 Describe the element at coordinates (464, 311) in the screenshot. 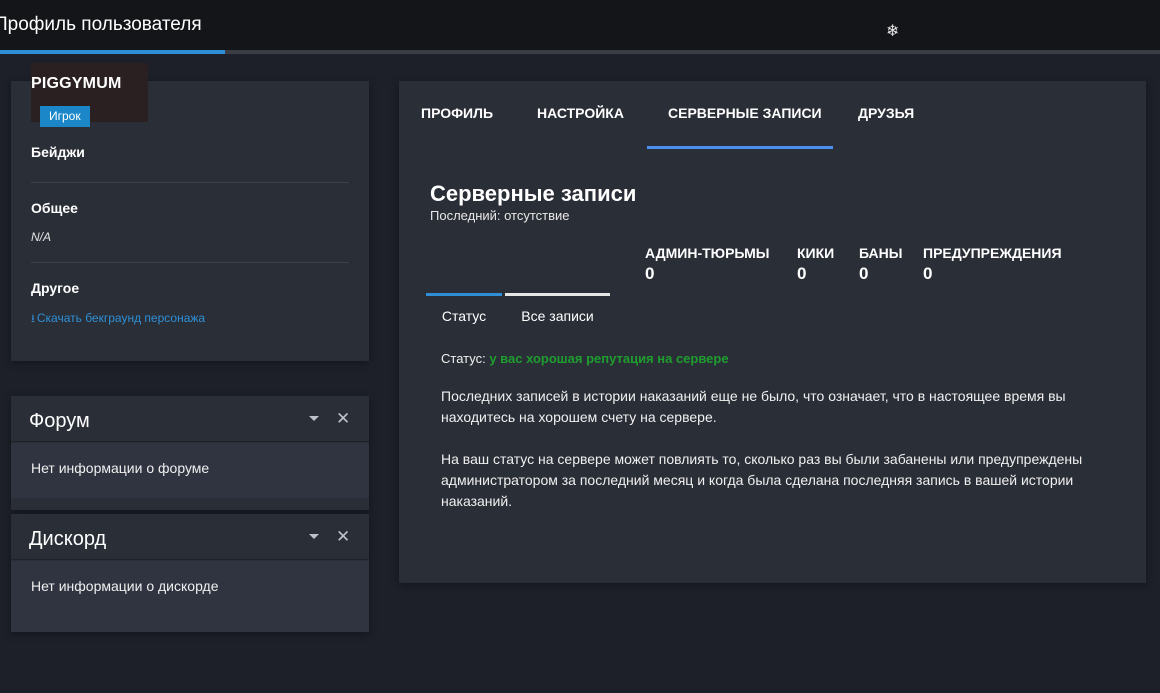

I see `subtab-status: Статус` at that location.